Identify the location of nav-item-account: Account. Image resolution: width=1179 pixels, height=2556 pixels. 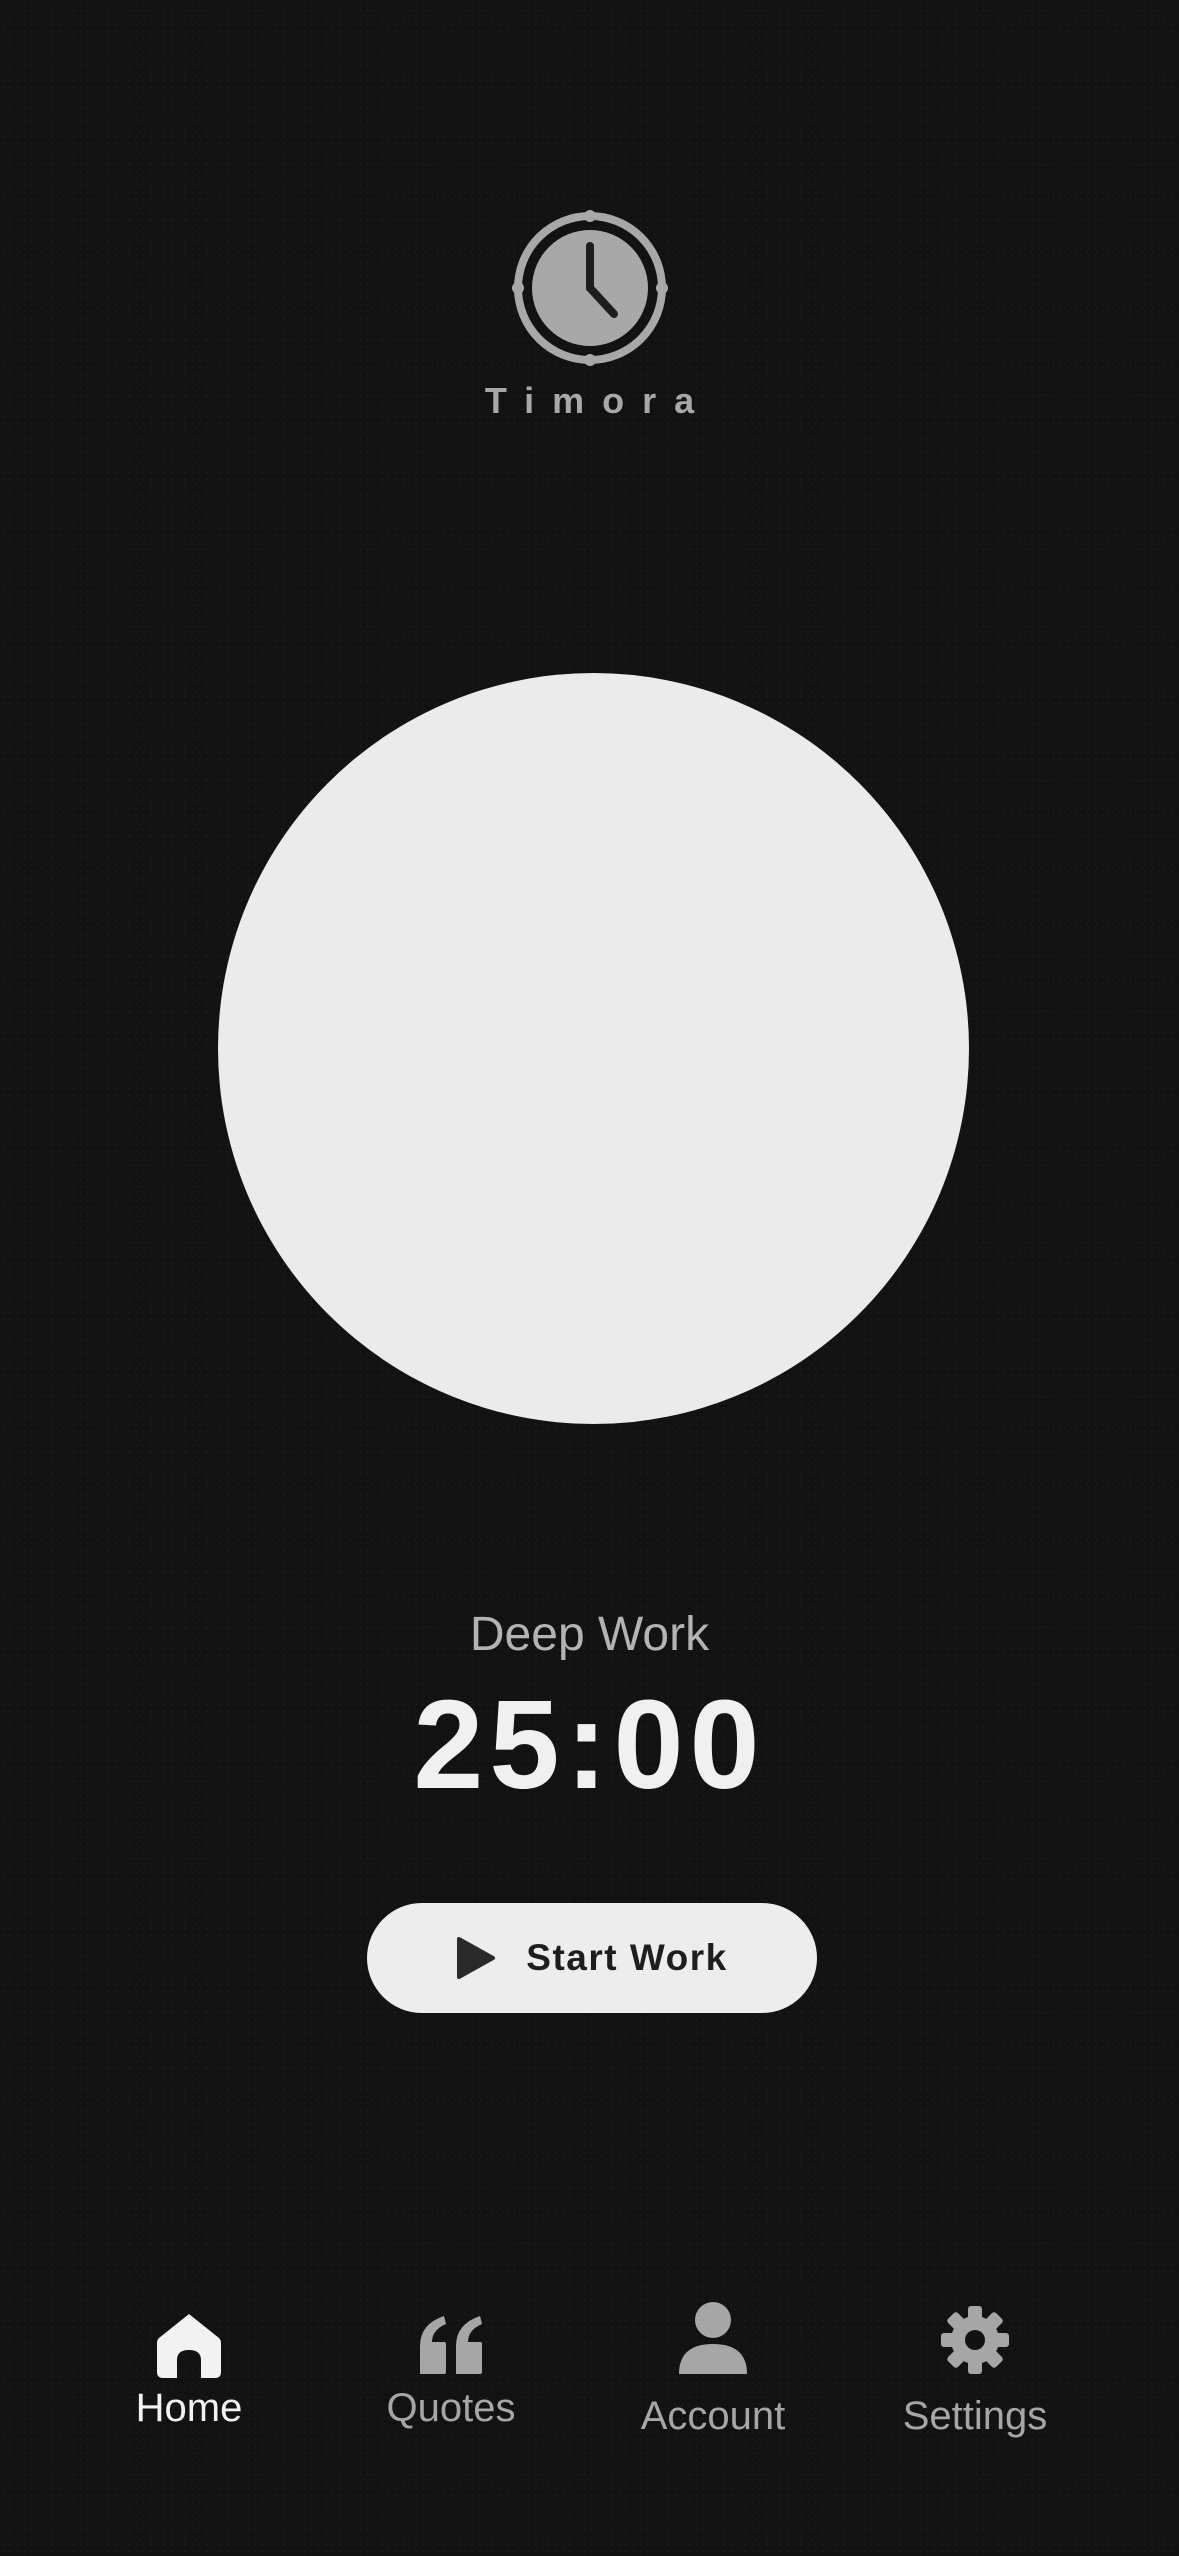
(713, 2364).